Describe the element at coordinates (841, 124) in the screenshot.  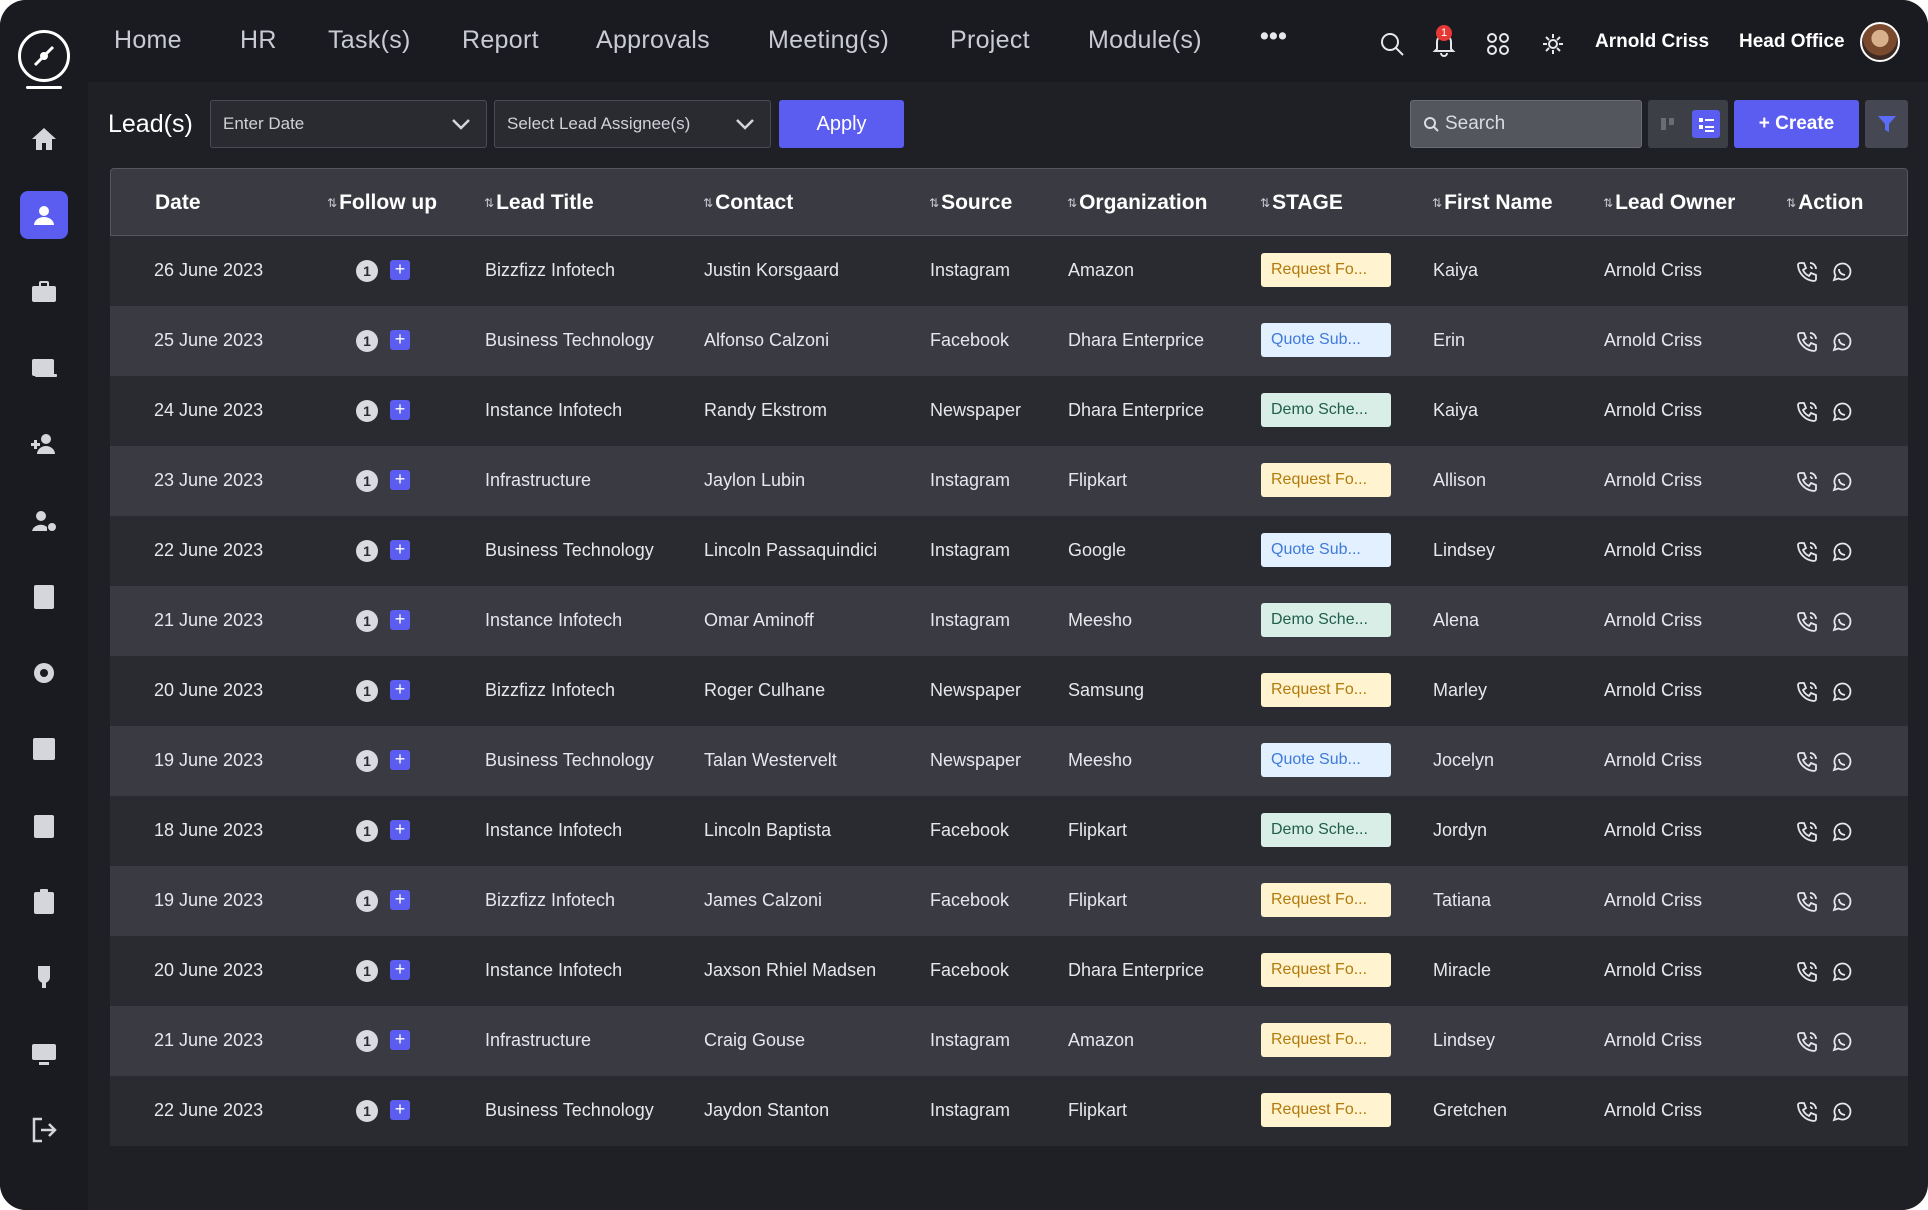
I see `apply-button: Apply` at that location.